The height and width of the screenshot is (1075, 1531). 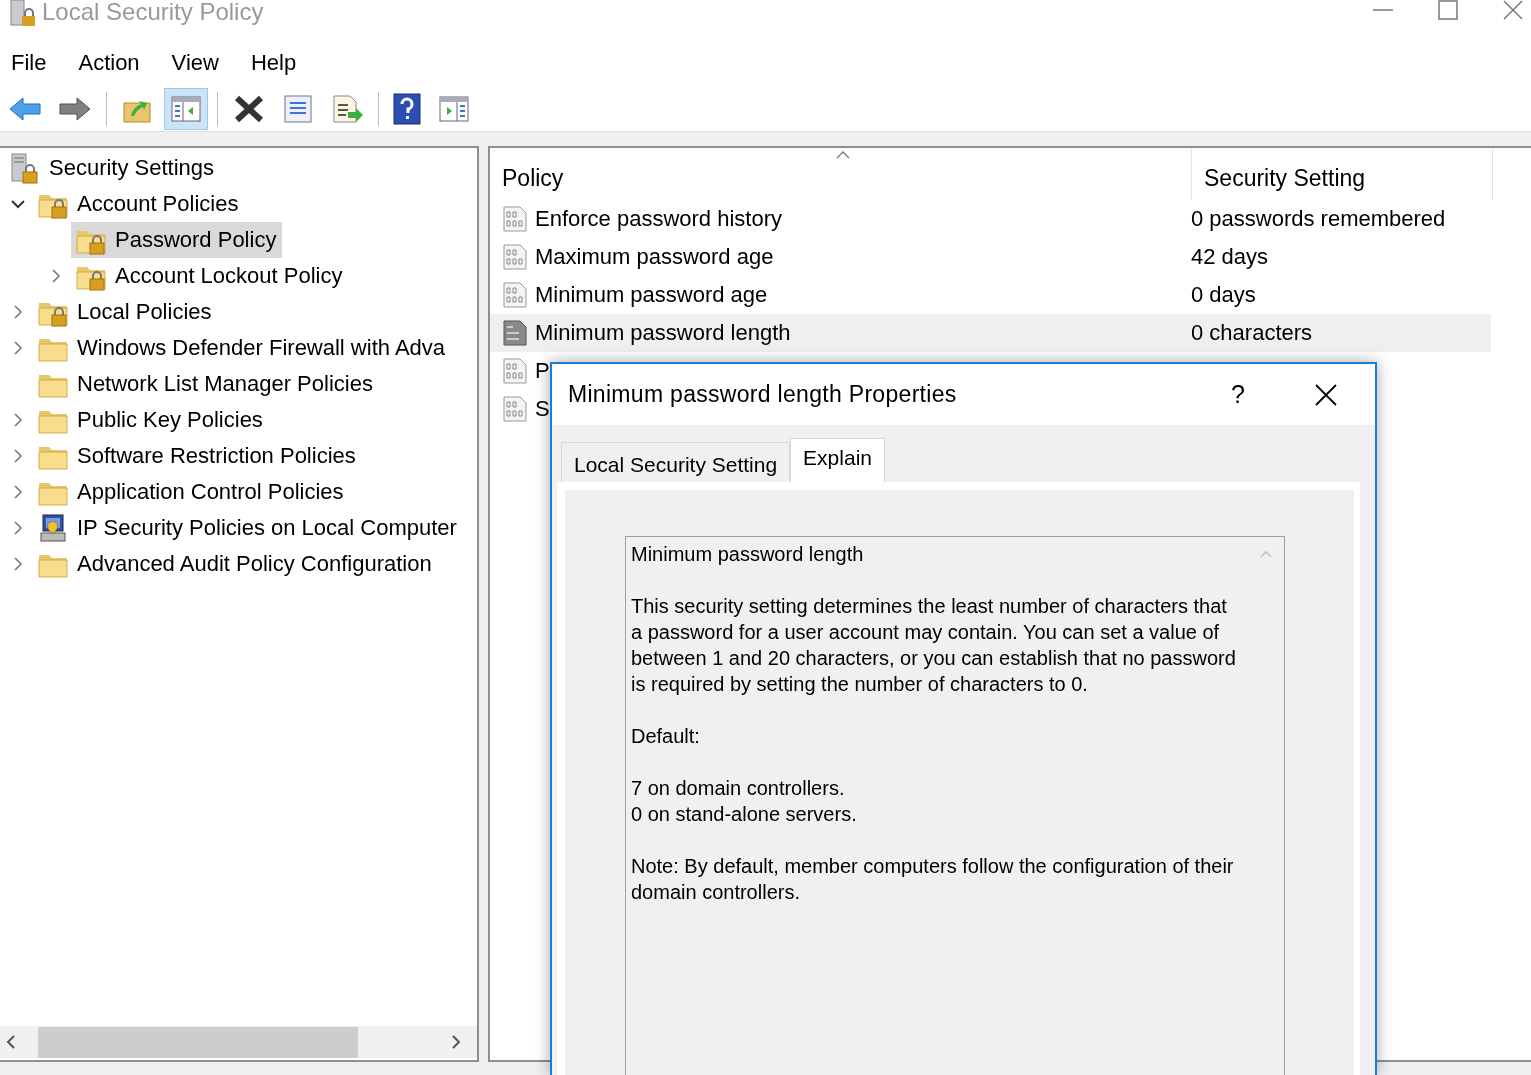 I want to click on setting-value: 0 passwords remembered, so click(x=1318, y=219).